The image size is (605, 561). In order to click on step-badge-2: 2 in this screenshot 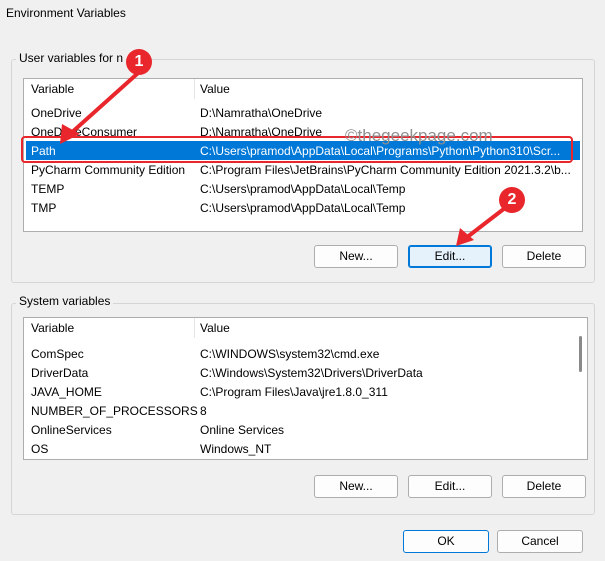, I will do `click(512, 200)`.